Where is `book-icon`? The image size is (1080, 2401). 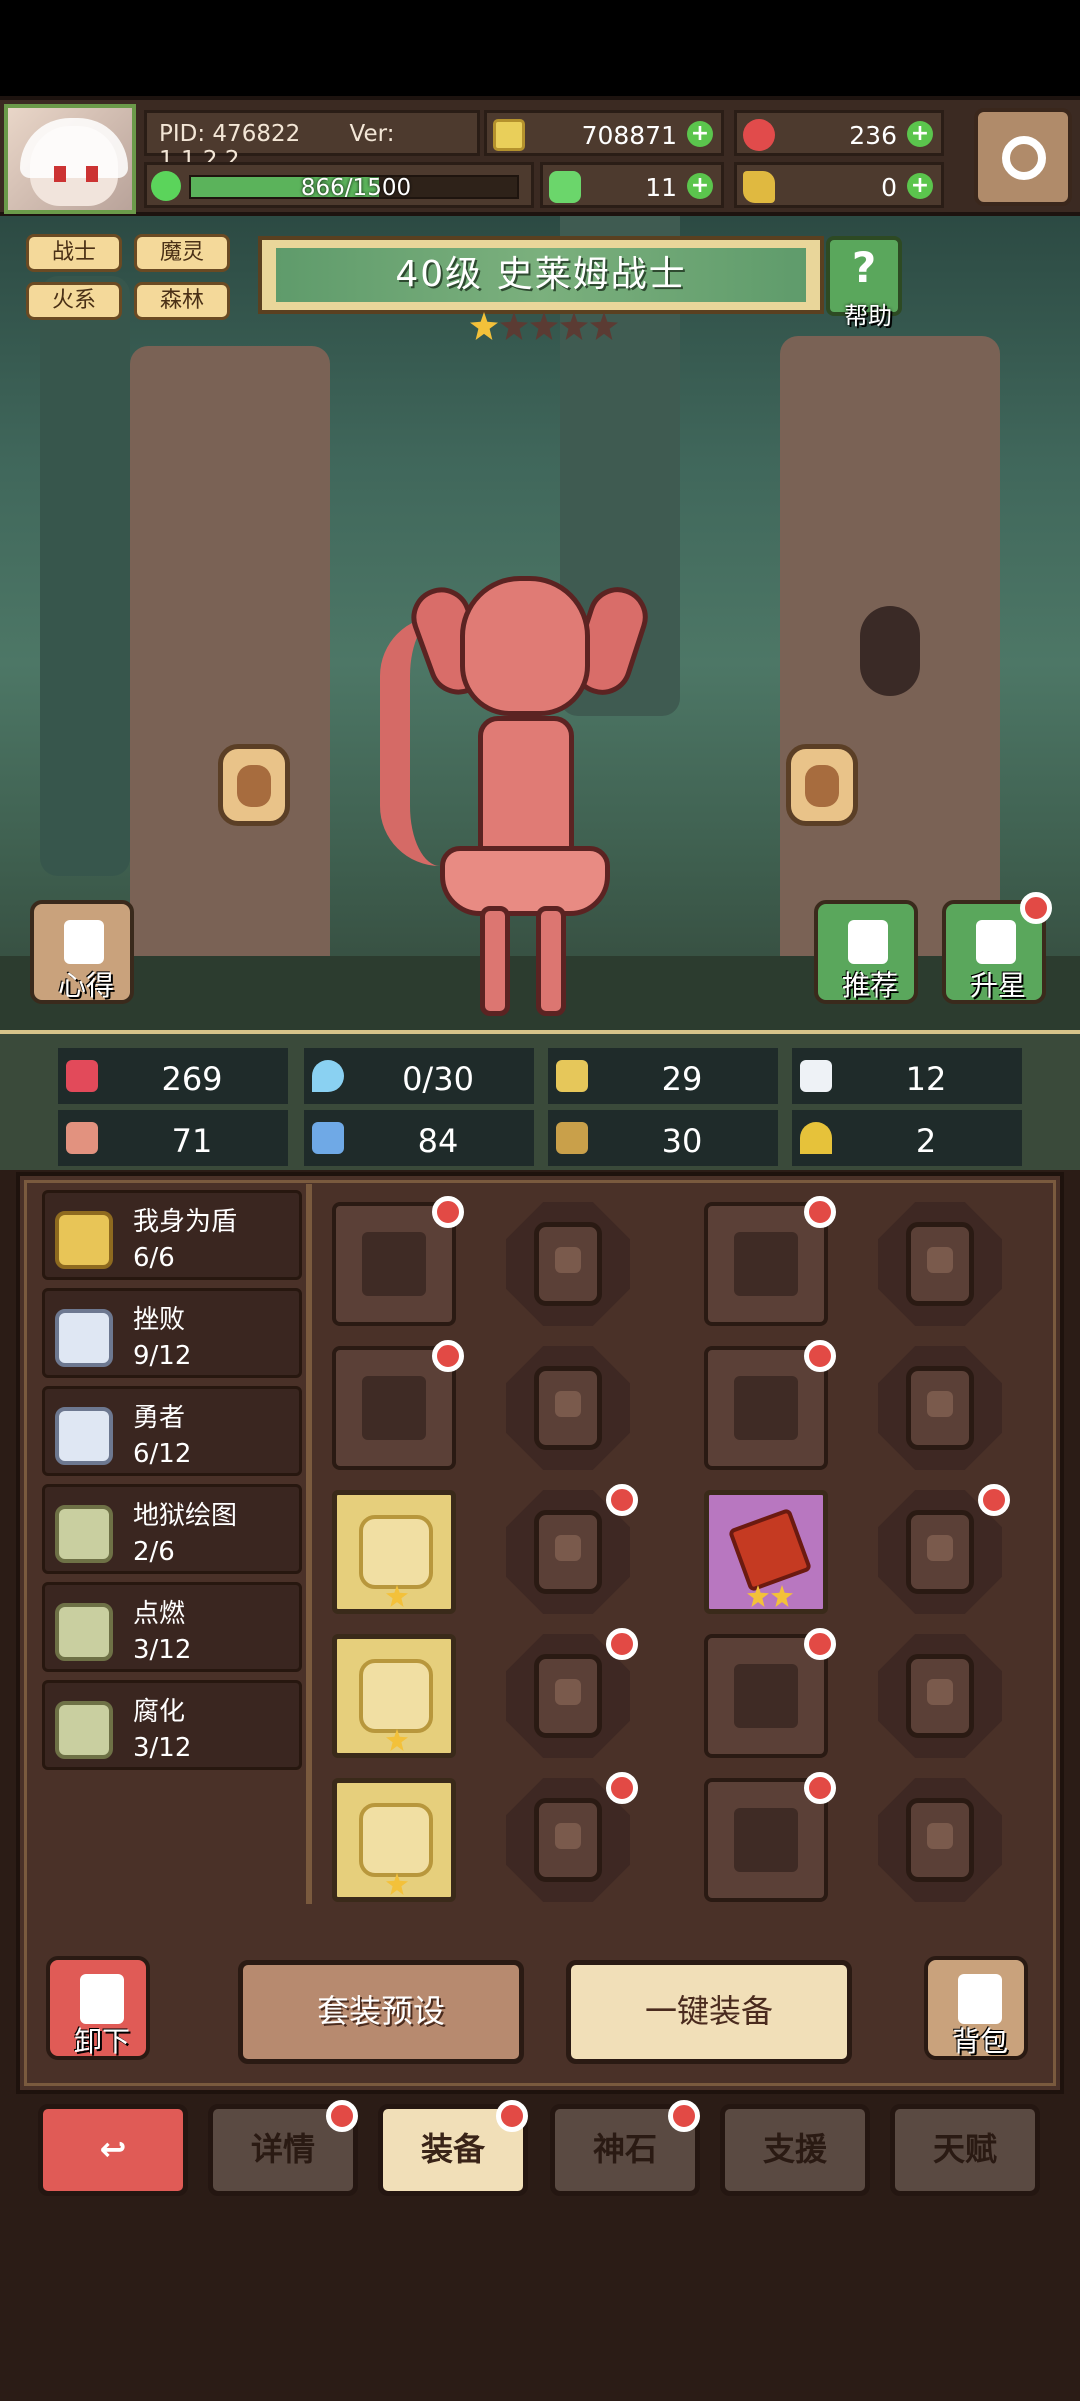
book-icon is located at coordinates (328, 1138).